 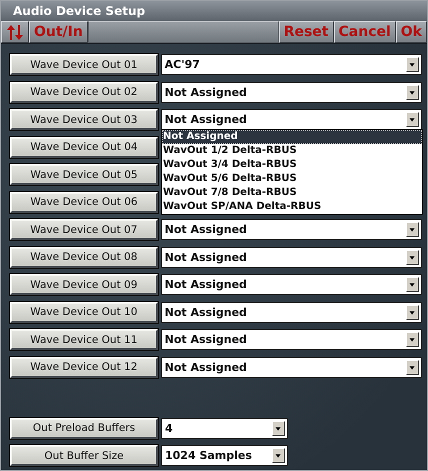 I want to click on device-button: Wave Device Out 10, so click(x=84, y=312).